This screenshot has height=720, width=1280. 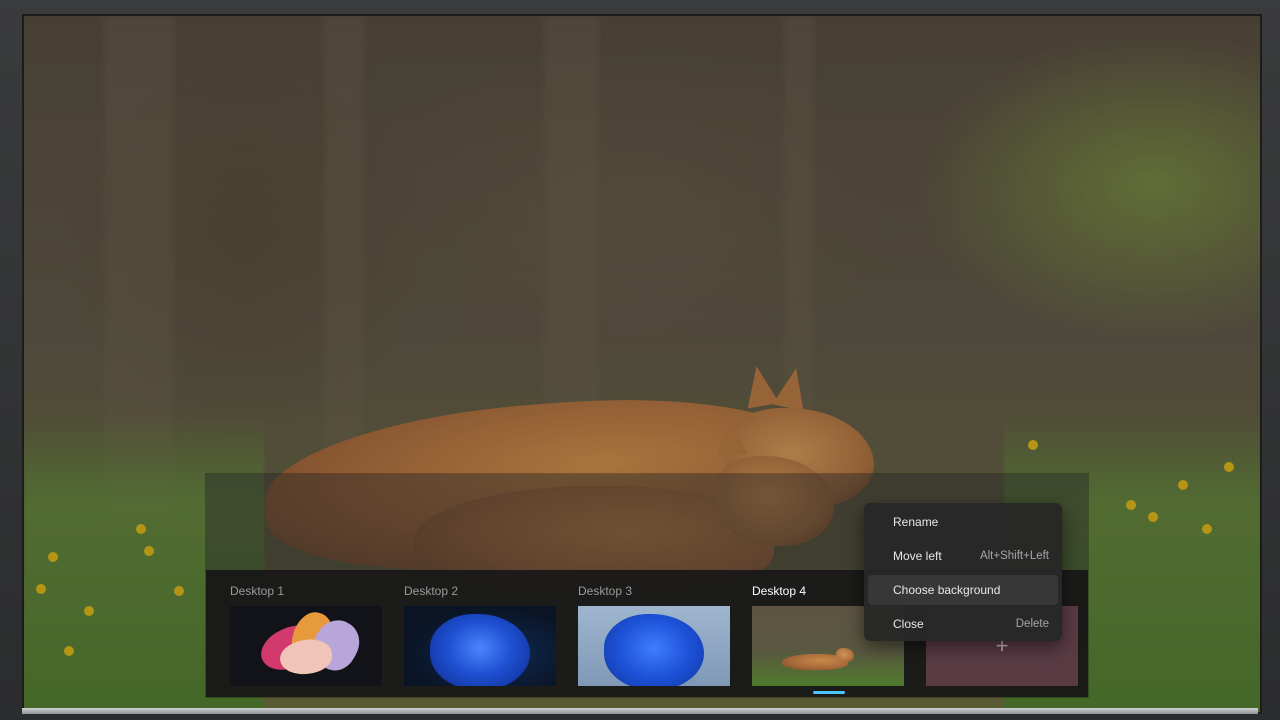 I want to click on menu-item-label: Choose background, so click(x=947, y=590).